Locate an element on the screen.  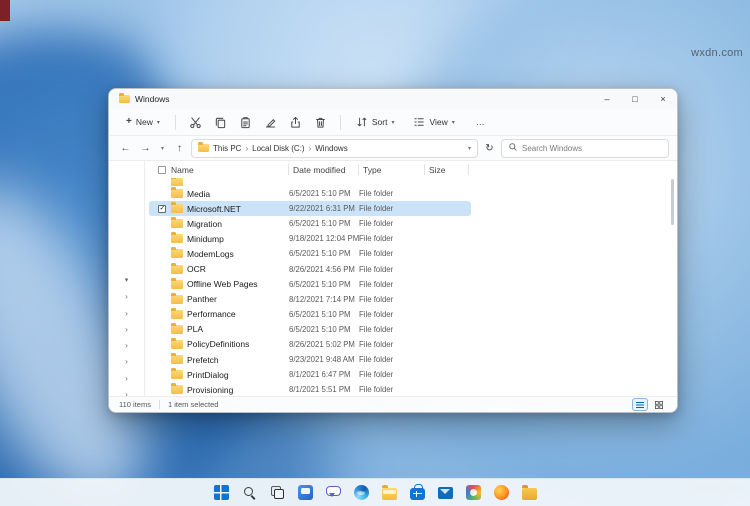
column-header-name: Name is located at coordinates (230, 169).